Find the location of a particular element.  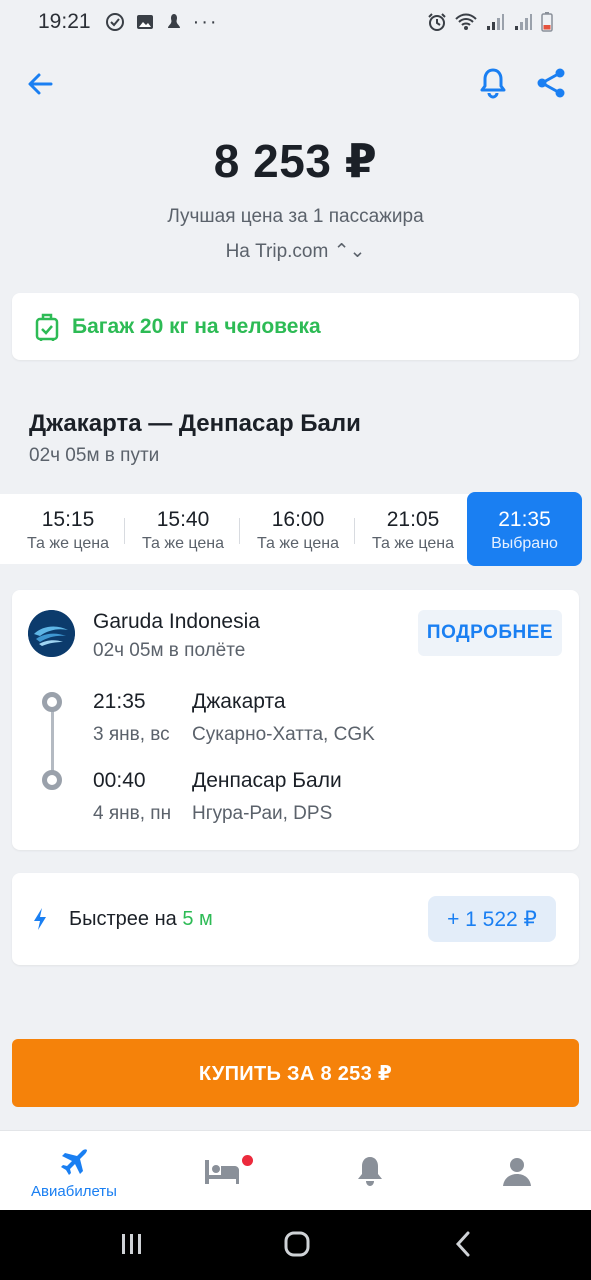

departure-time: 21:35 is located at coordinates (119, 701).